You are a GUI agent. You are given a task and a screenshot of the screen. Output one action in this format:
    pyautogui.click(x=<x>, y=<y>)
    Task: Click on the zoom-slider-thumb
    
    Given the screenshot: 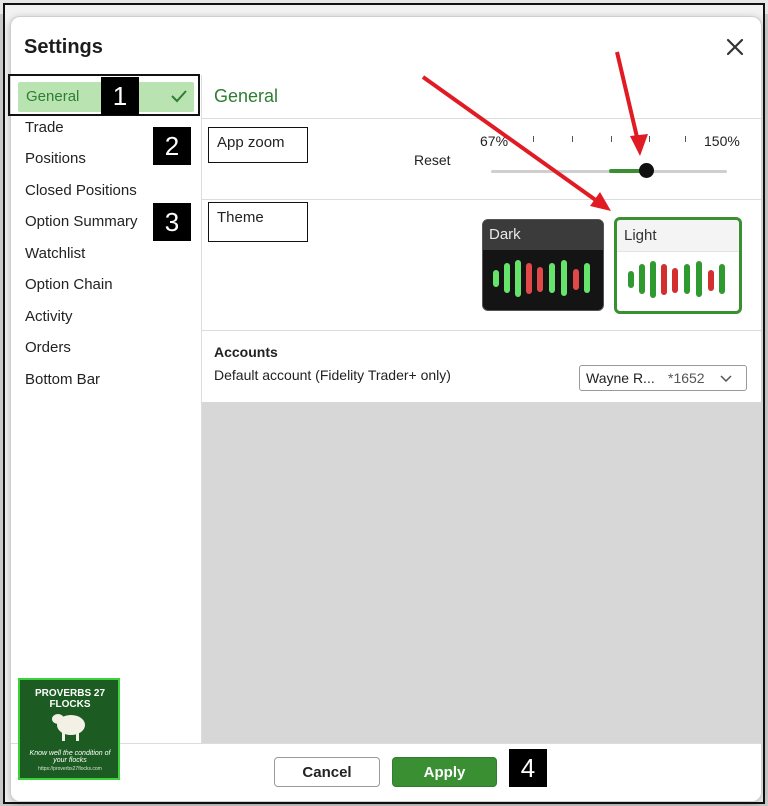 What is the action you would take?
    pyautogui.click(x=646, y=170)
    